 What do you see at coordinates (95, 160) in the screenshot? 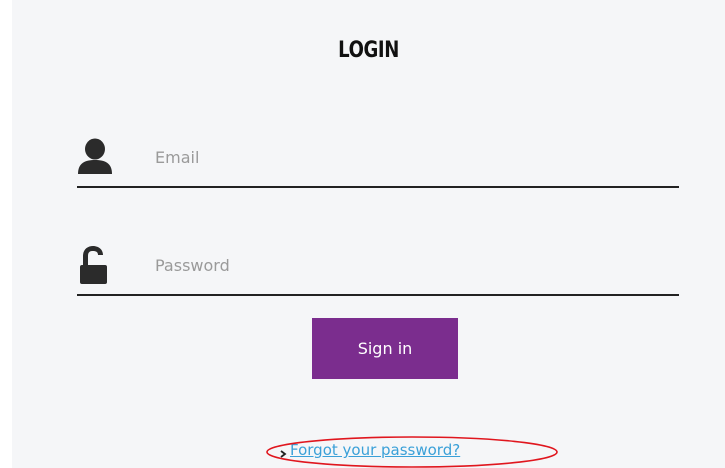
I see `user-icon` at bounding box center [95, 160].